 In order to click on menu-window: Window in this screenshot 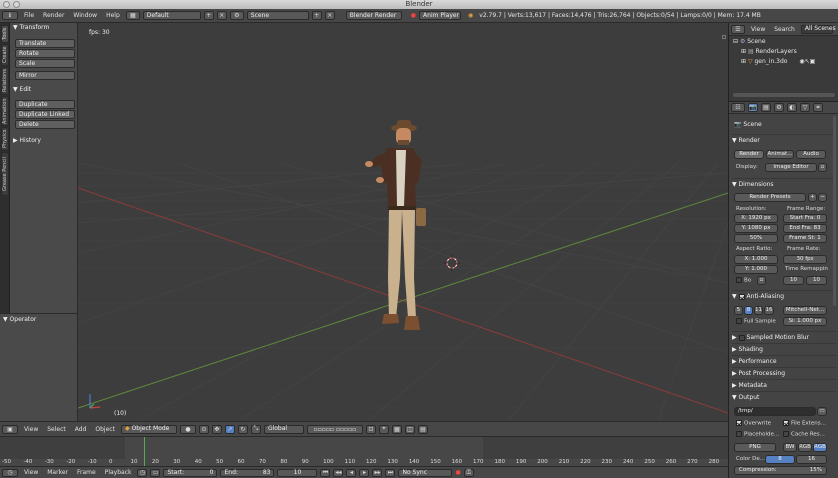, I will do `click(85, 15)`.